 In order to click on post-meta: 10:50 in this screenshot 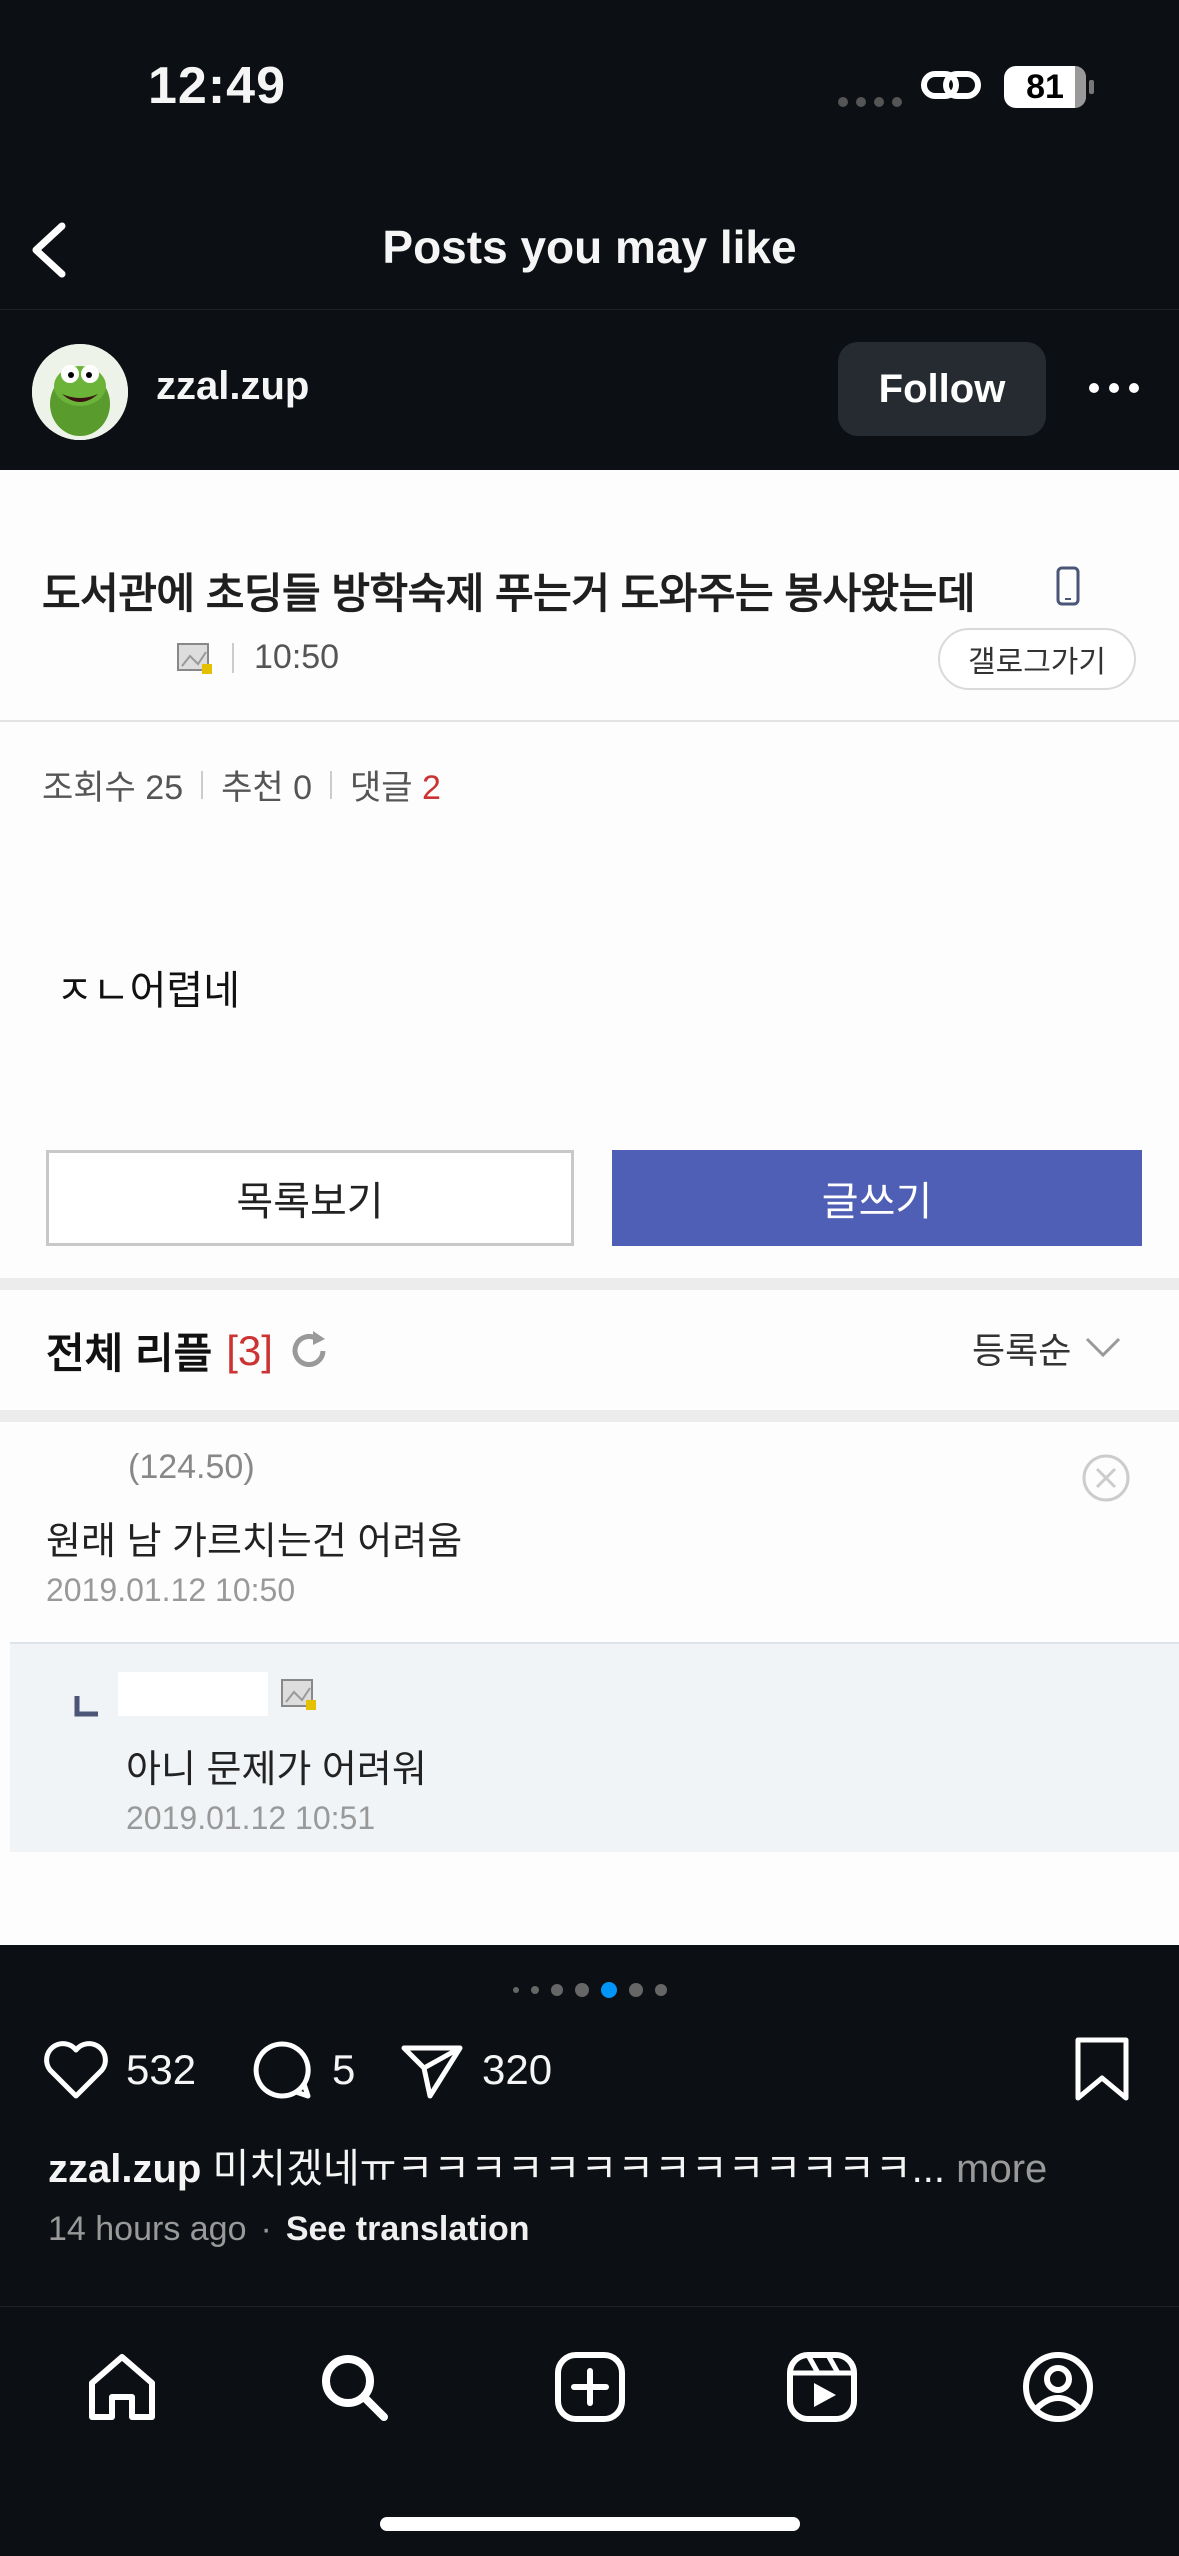, I will do `click(257, 657)`.